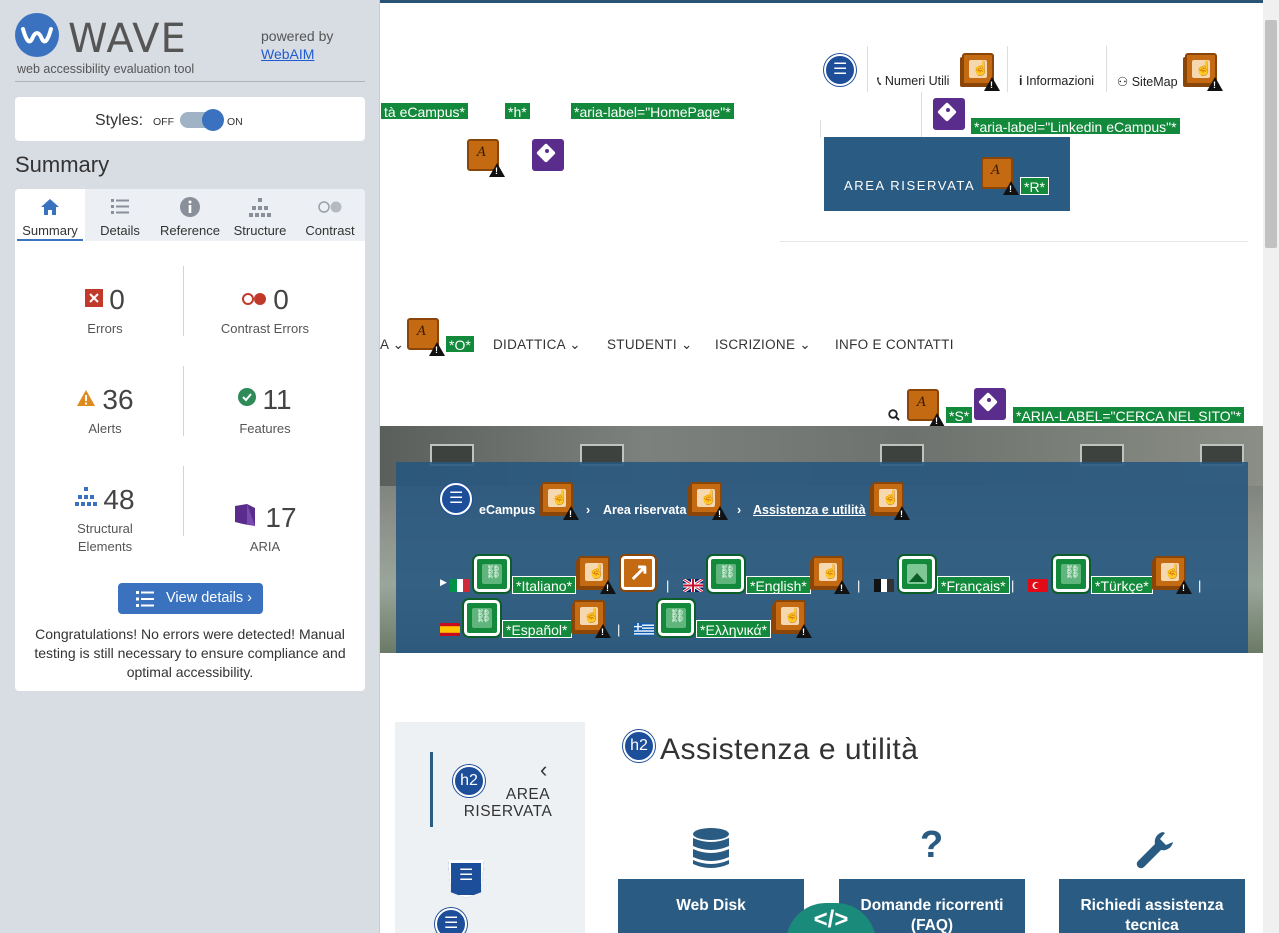  I want to click on assistenza-card: Richiedi assistenza tecnica, so click(1152, 906).